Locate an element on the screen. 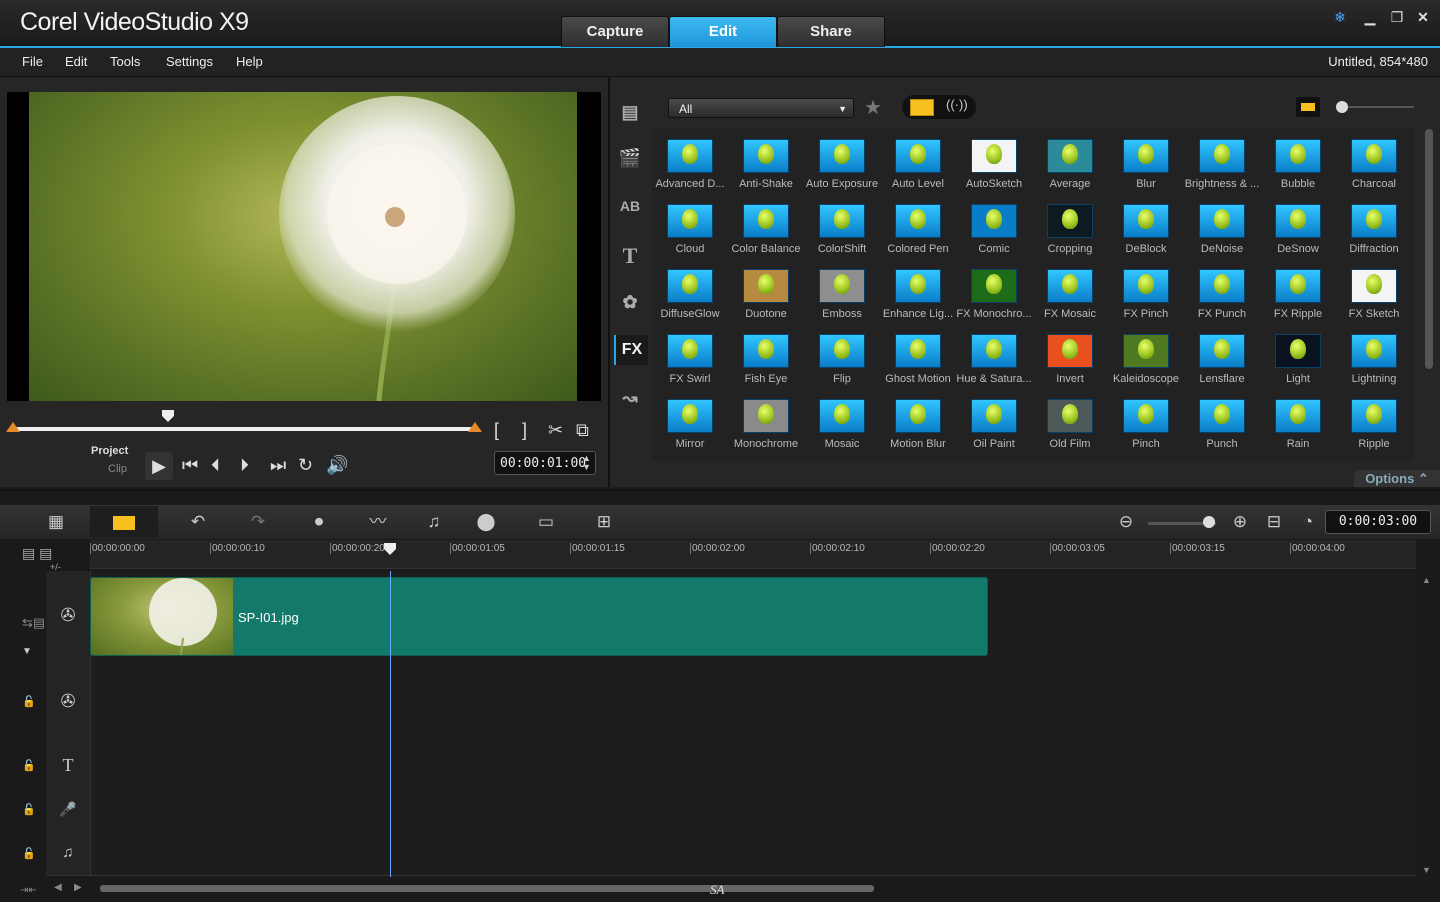 The image size is (1440, 902). fx-filter-item: FX Ripple is located at coordinates (1298, 291).